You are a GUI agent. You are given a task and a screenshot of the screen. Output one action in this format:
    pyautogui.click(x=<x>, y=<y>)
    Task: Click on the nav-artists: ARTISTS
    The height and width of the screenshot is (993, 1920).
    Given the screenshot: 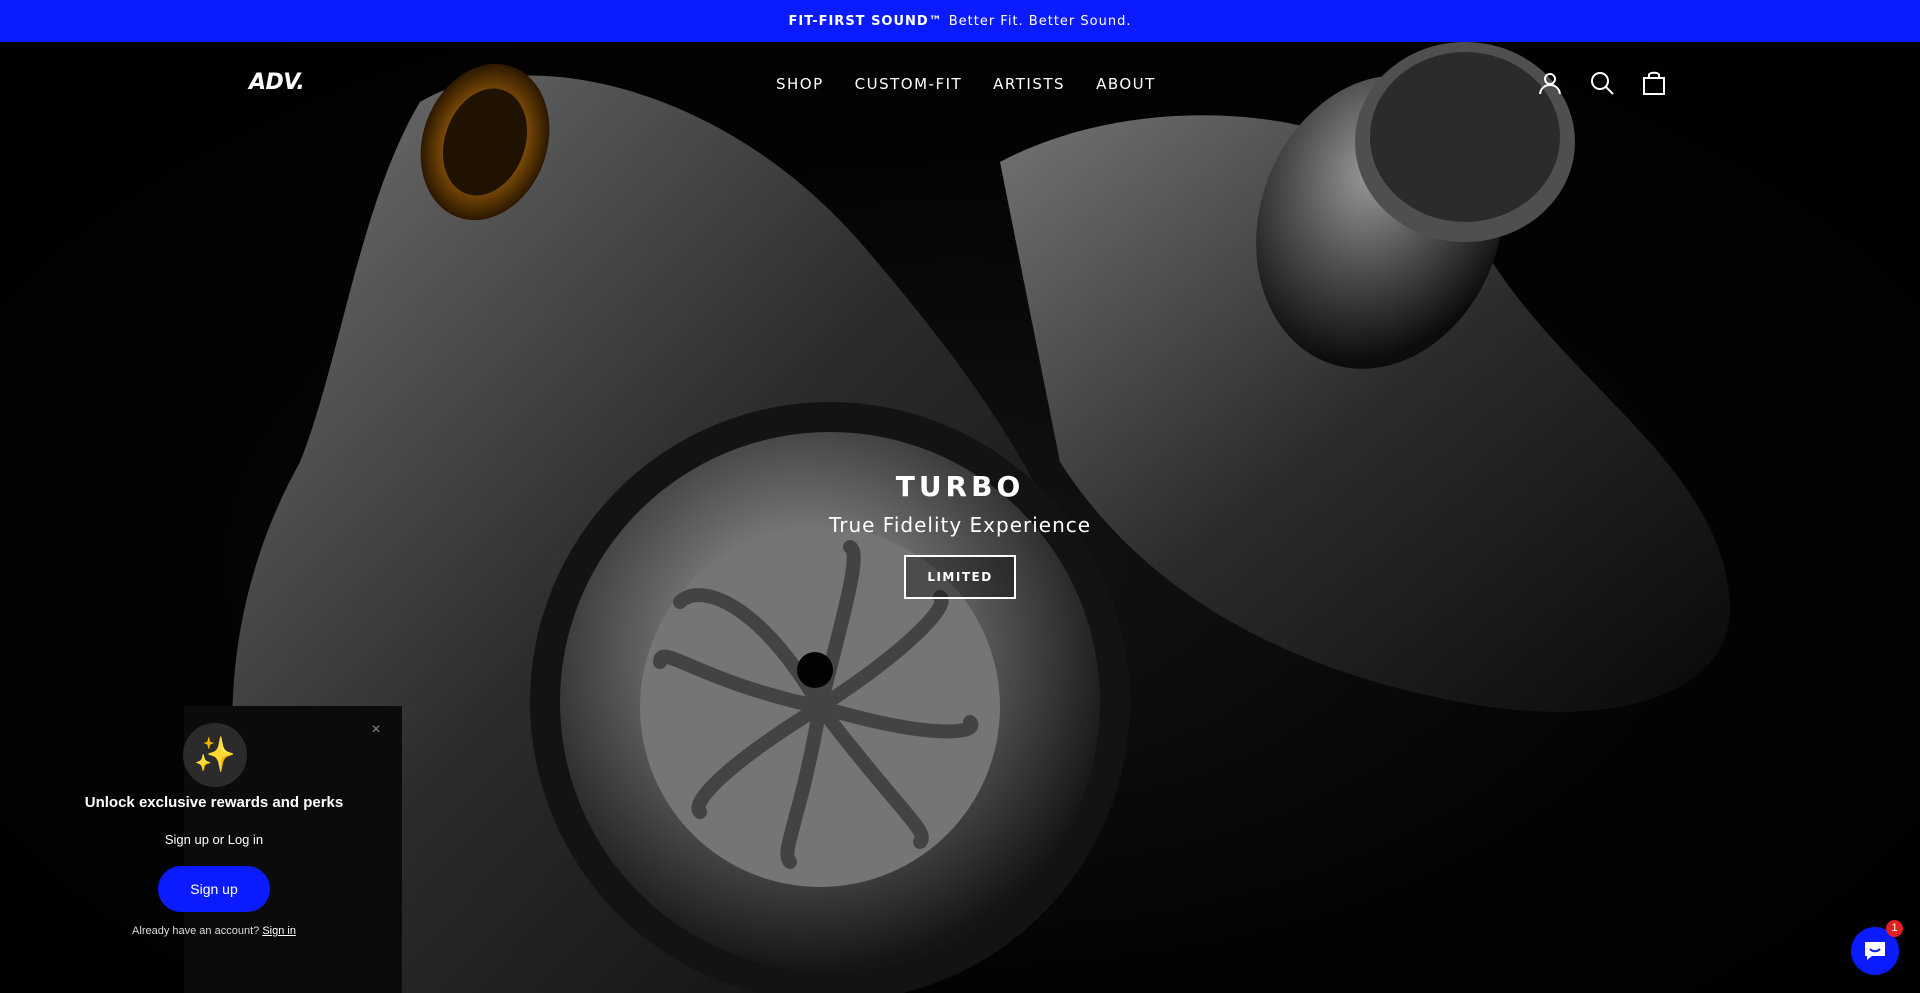 What is the action you would take?
    pyautogui.click(x=1029, y=84)
    